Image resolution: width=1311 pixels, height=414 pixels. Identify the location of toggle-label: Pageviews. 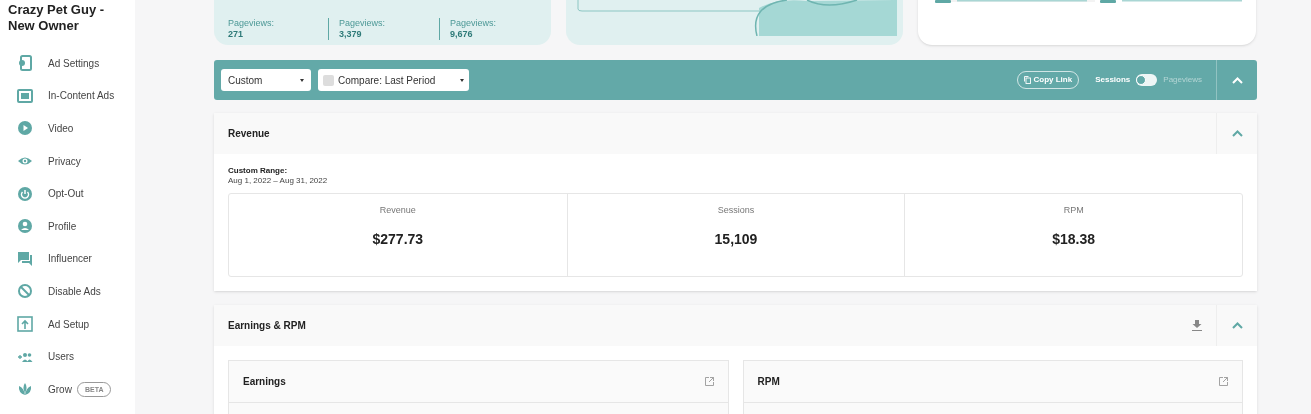
(1182, 80).